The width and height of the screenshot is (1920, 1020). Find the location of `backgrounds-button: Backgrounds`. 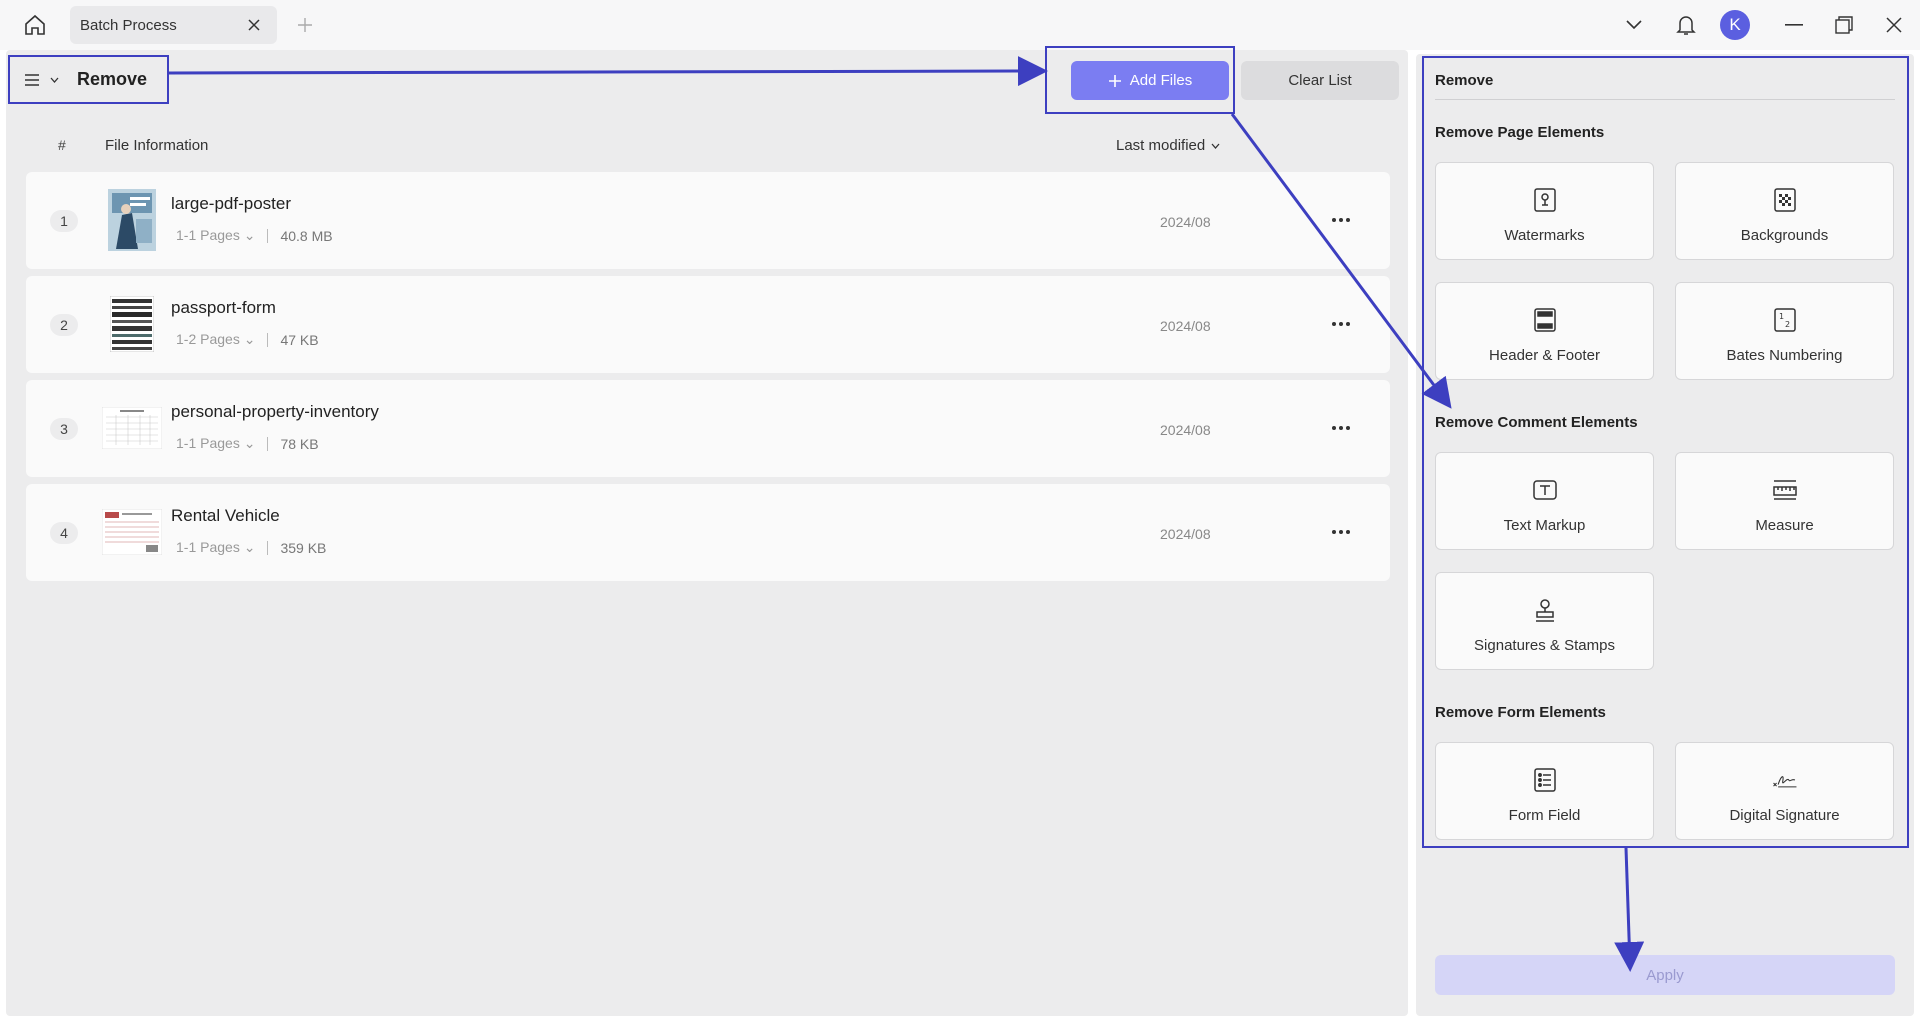

backgrounds-button: Backgrounds is located at coordinates (1784, 211).